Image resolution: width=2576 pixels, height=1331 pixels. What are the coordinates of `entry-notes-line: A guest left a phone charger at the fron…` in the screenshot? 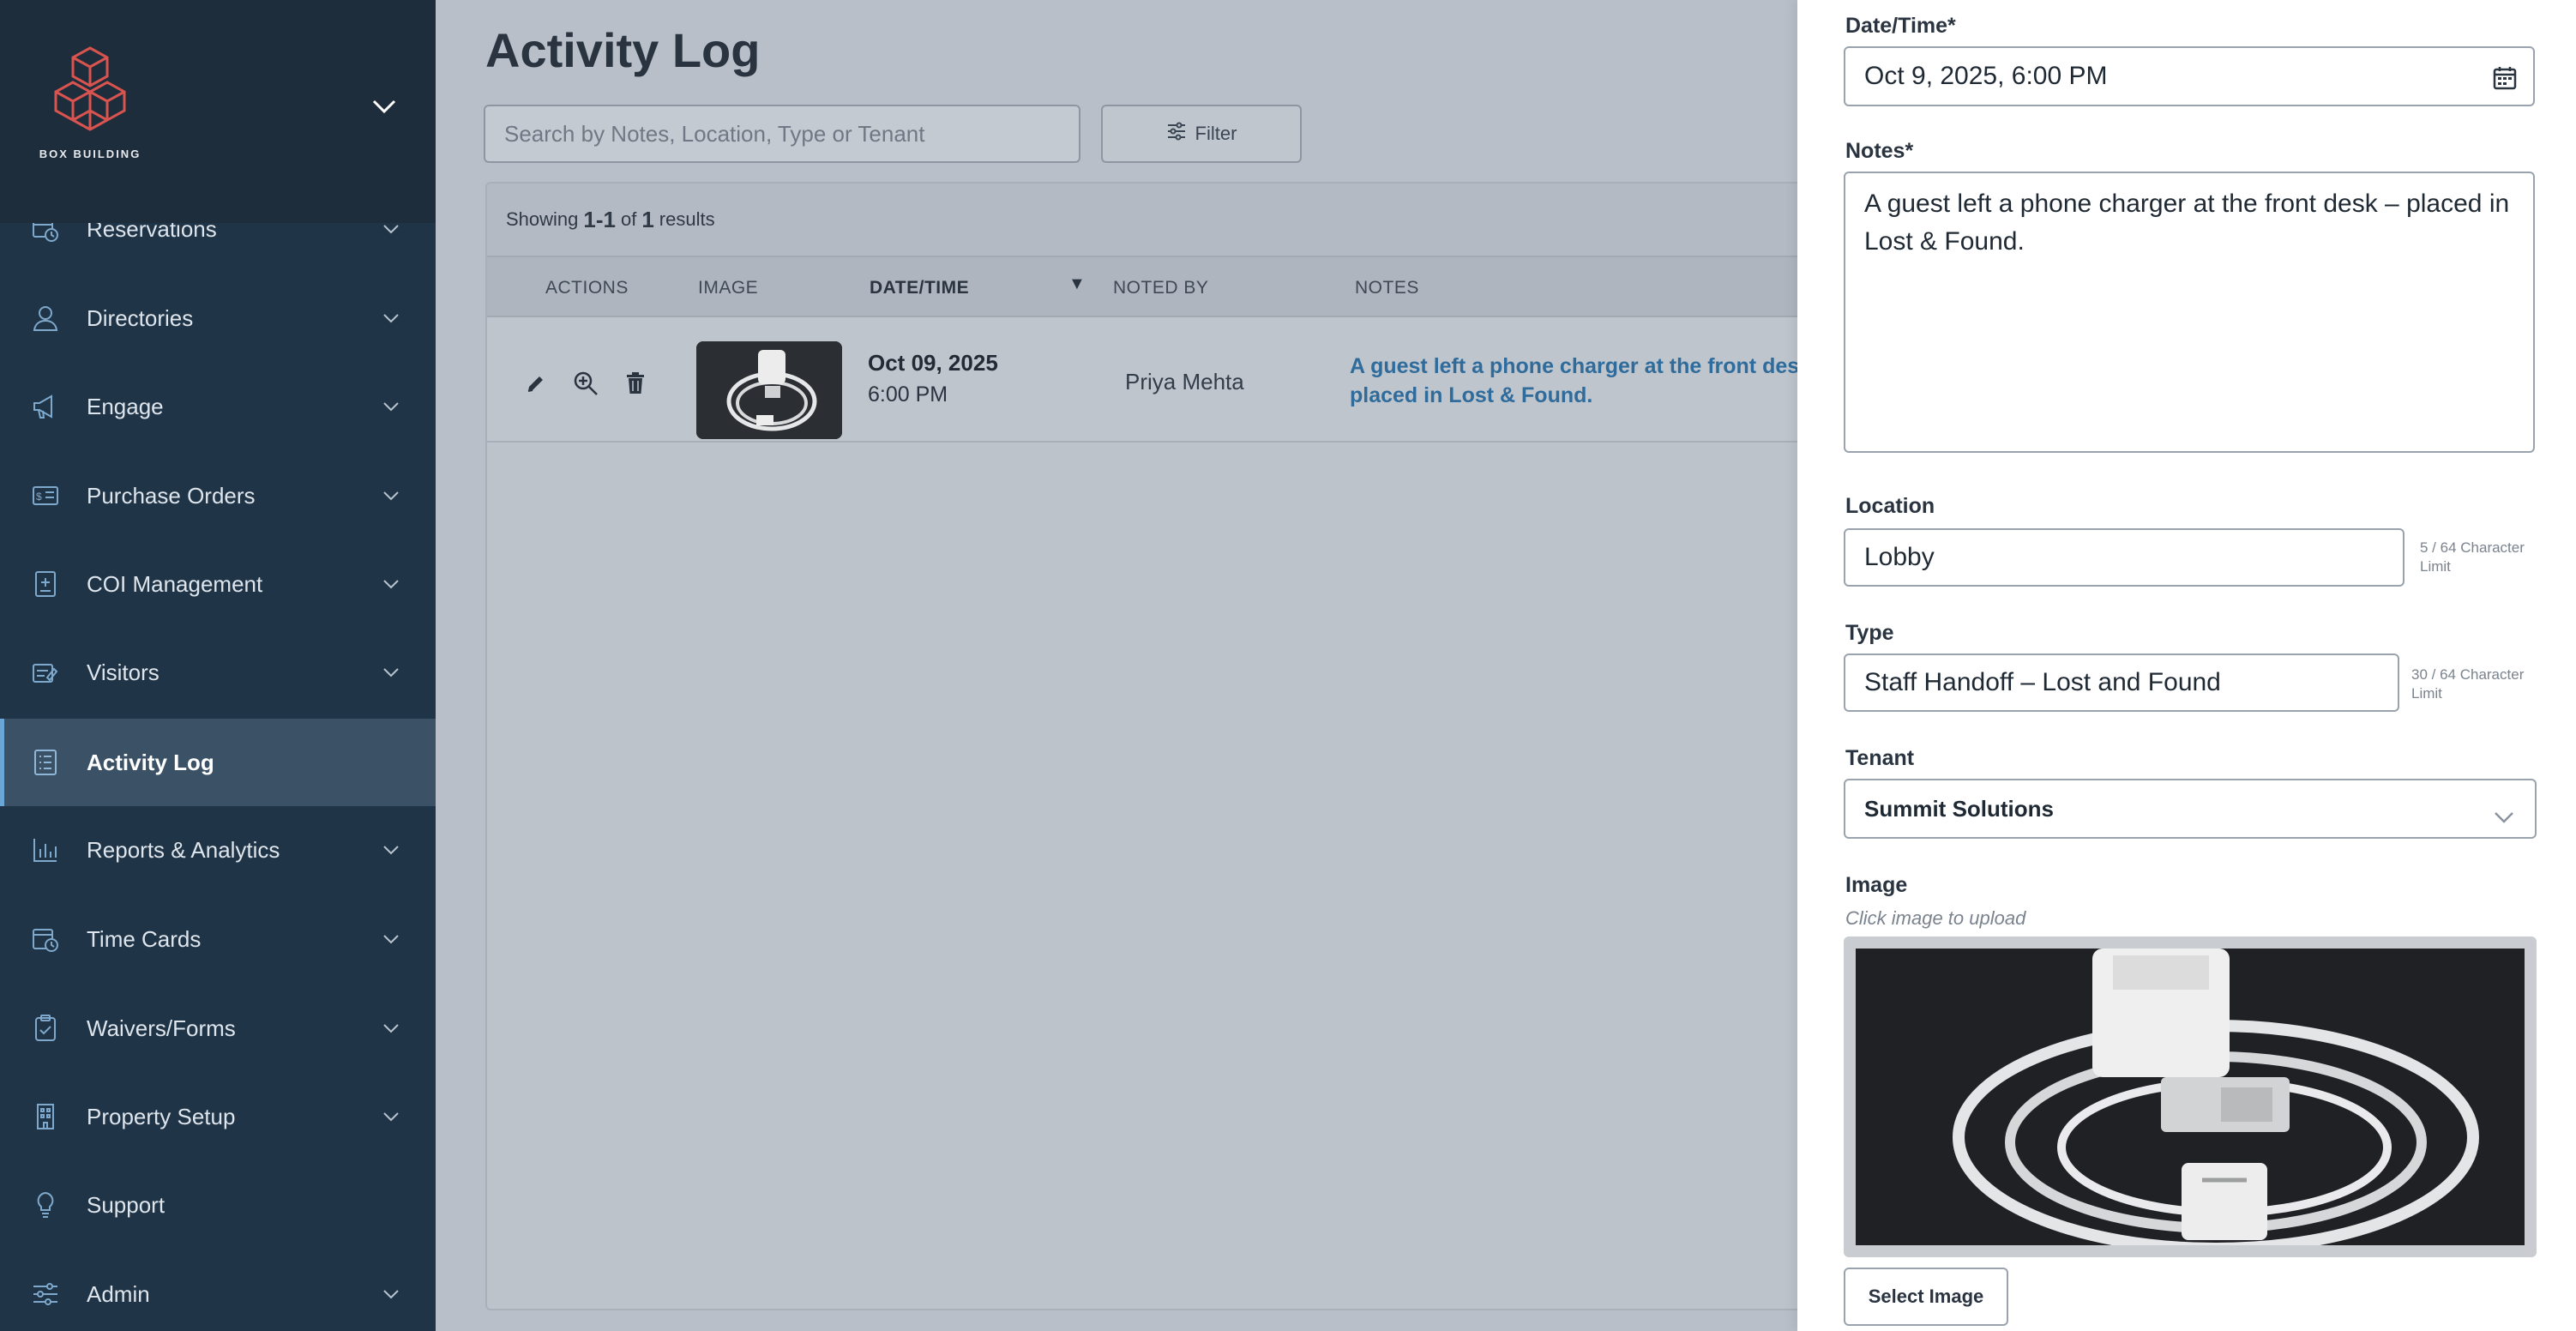 It's located at (1581, 366).